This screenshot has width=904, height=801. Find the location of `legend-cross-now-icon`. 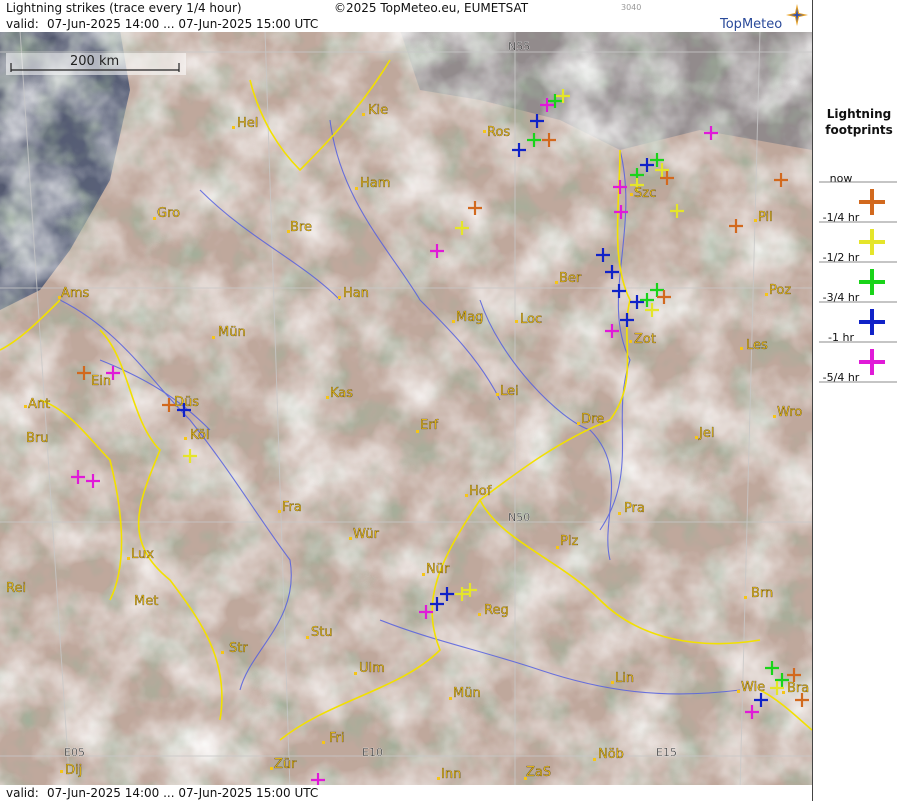

legend-cross-now-icon is located at coordinates (872, 202).